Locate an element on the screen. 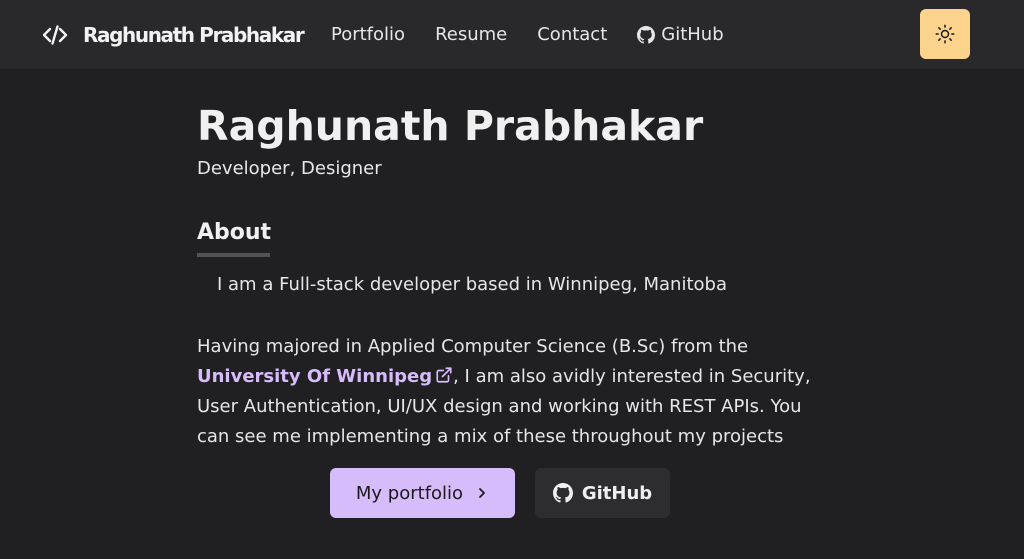 The height and width of the screenshot is (559, 1024). my-portfolio-button-label: My portfolio is located at coordinates (409, 493).